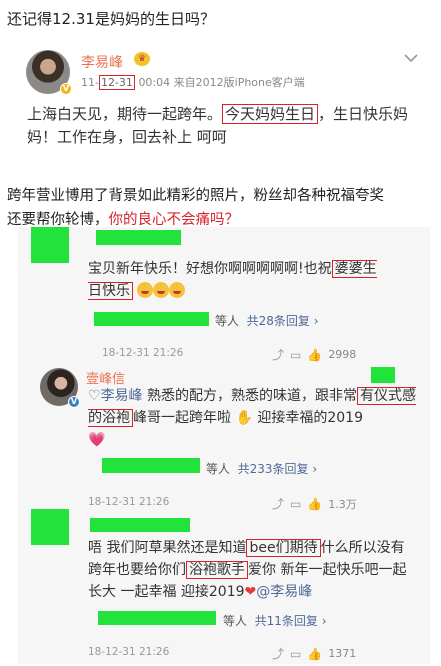 This screenshot has width=441, height=666. What do you see at coordinates (411, 58) in the screenshot?
I see `chevron-down-icon` at bounding box center [411, 58].